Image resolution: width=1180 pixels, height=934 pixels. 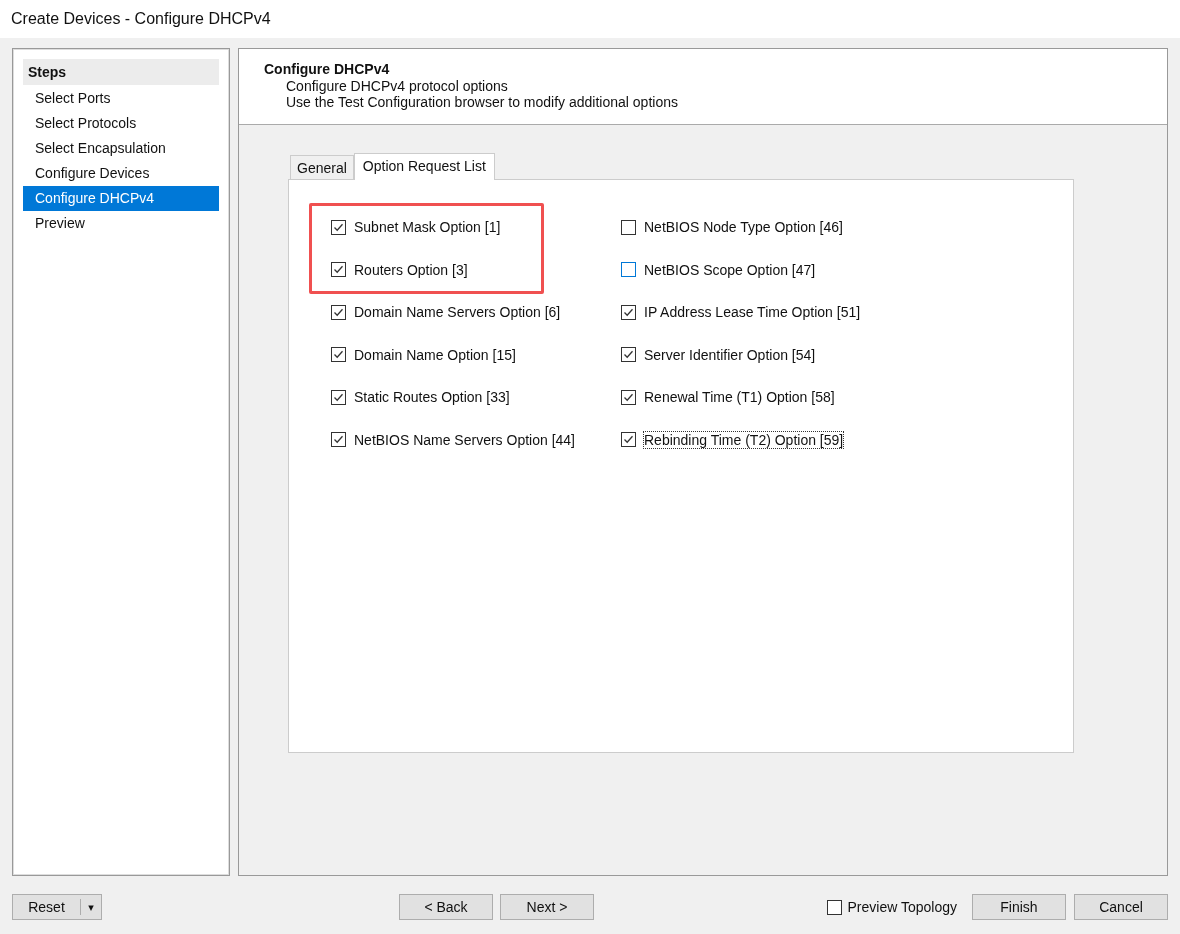 I want to click on option-label: Static Routes Option [33], so click(x=432, y=397).